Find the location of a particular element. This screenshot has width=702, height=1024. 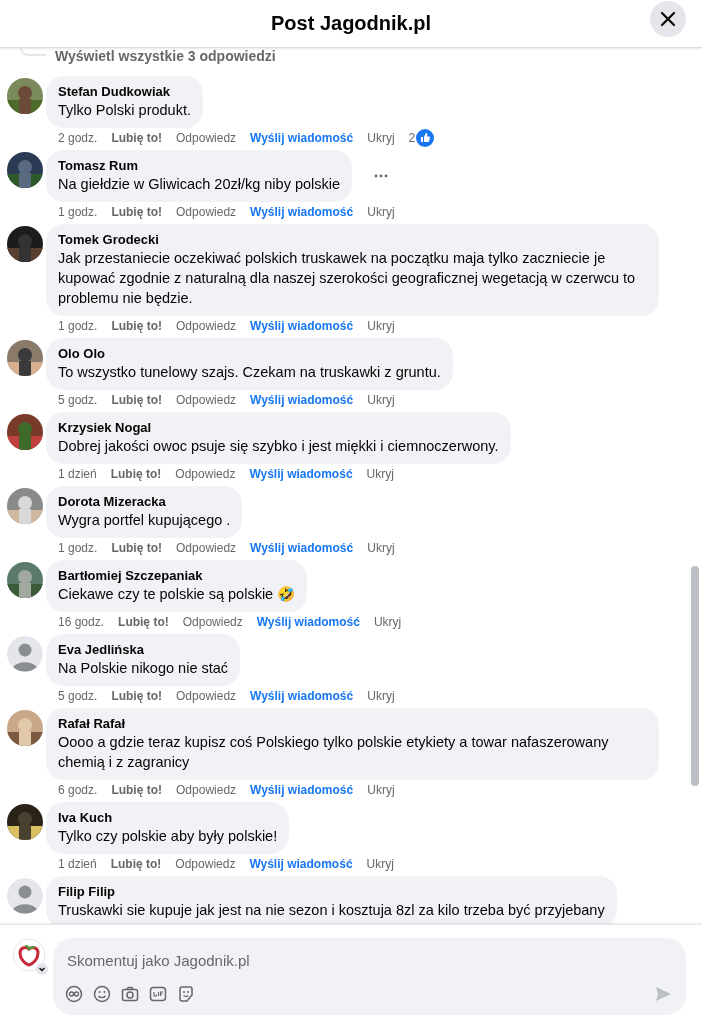

comment-author: Eva Jedlińska is located at coordinates (143, 650).